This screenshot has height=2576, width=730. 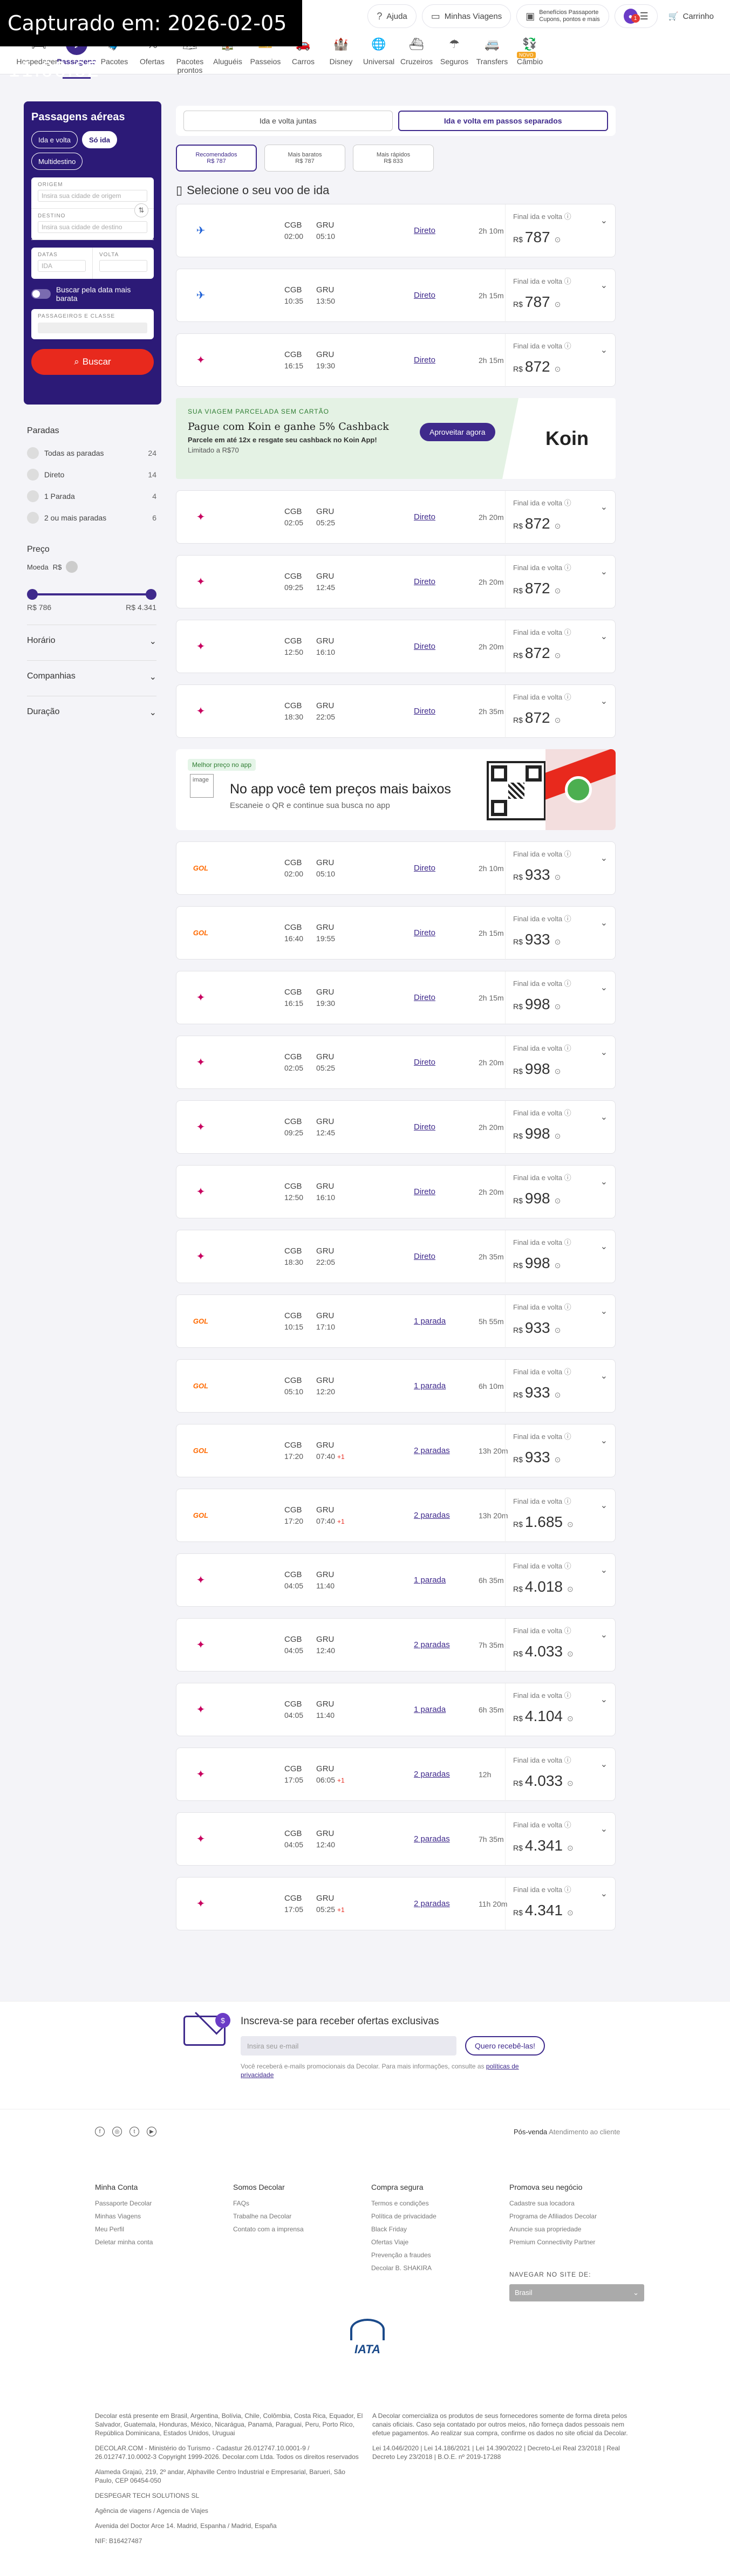 I want to click on footer-link: Política de privacidade, so click(x=440, y=2216).